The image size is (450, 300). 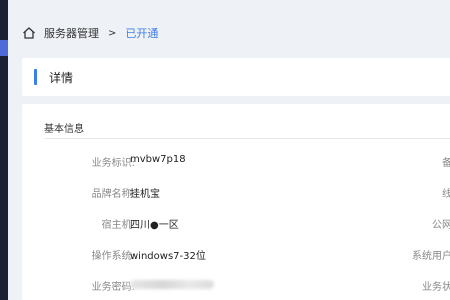 What do you see at coordinates (64, 129) in the screenshot?
I see `section-title: 基本信息` at bounding box center [64, 129].